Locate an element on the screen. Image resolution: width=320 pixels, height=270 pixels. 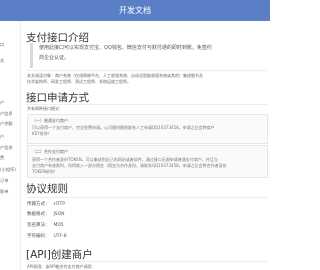
sidebar: 口 式 户 户信息 户余额 户 户信息 费 (小程序) 订单 款单 is located at coordinates (10, 145).